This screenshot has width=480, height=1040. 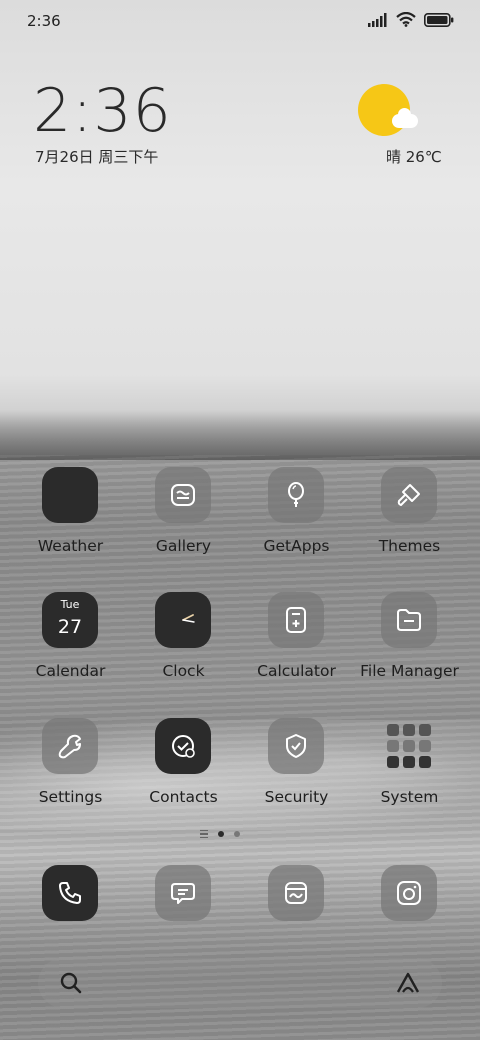 What do you see at coordinates (296, 746) in the screenshot?
I see `shield-icon` at bounding box center [296, 746].